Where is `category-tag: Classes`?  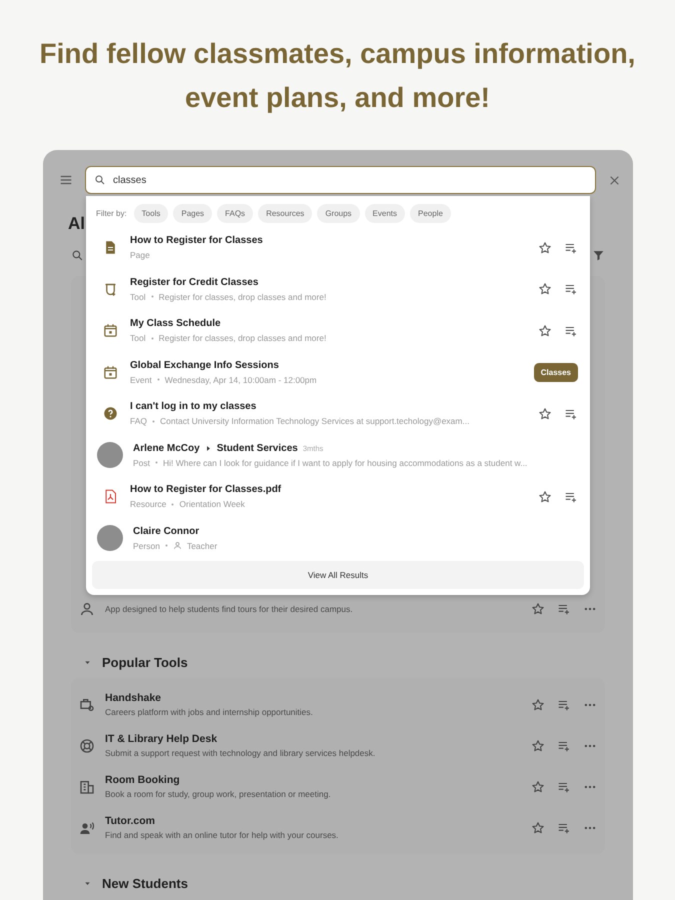 category-tag: Classes is located at coordinates (556, 372).